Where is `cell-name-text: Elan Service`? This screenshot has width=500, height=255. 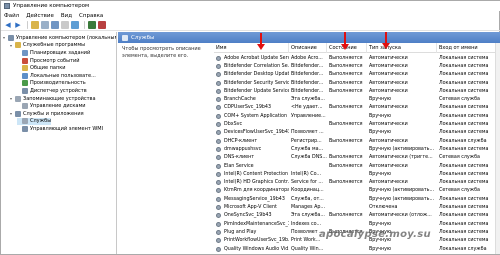
cell-name-text: Elan Service is located at coordinates (239, 166).